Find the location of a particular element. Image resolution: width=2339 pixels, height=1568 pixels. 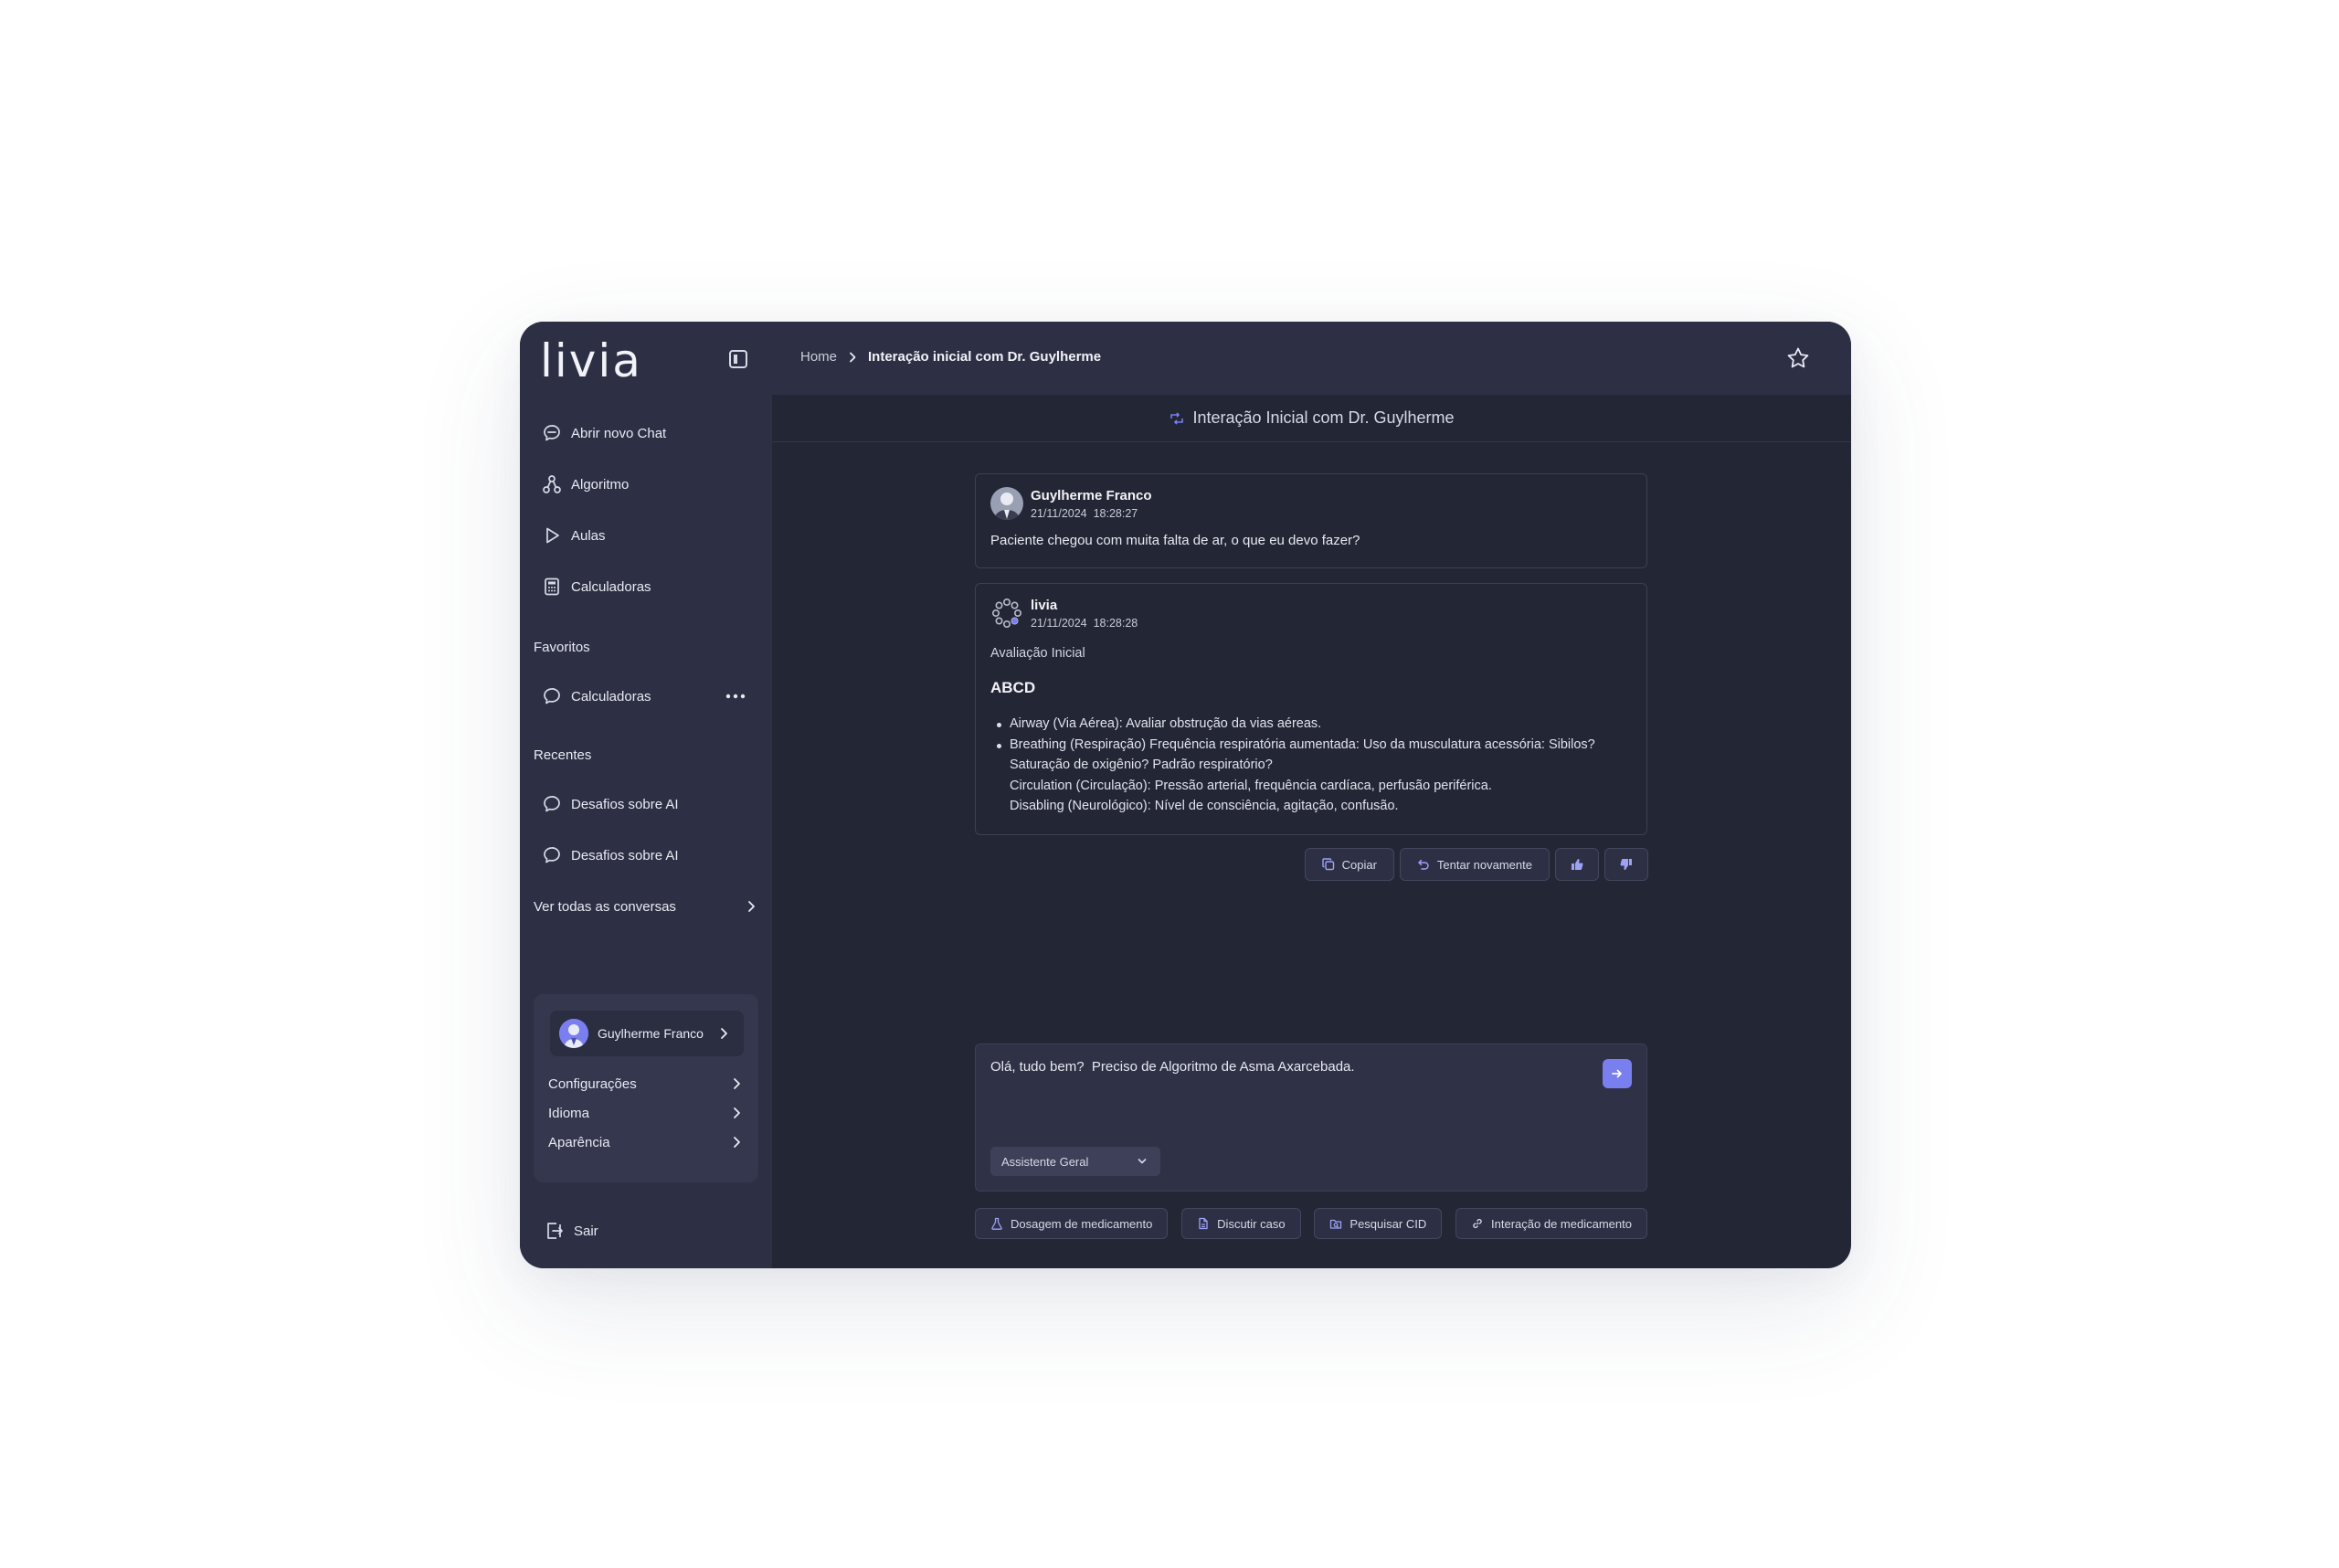

thumbs-down-button is located at coordinates (1626, 865).